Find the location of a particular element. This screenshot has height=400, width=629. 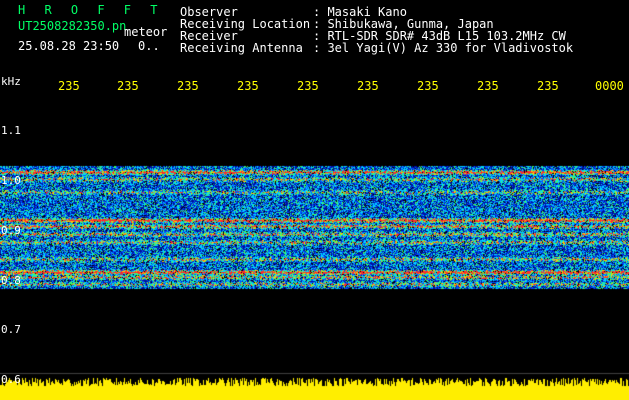

extra-label: 0.. is located at coordinates (149, 46).